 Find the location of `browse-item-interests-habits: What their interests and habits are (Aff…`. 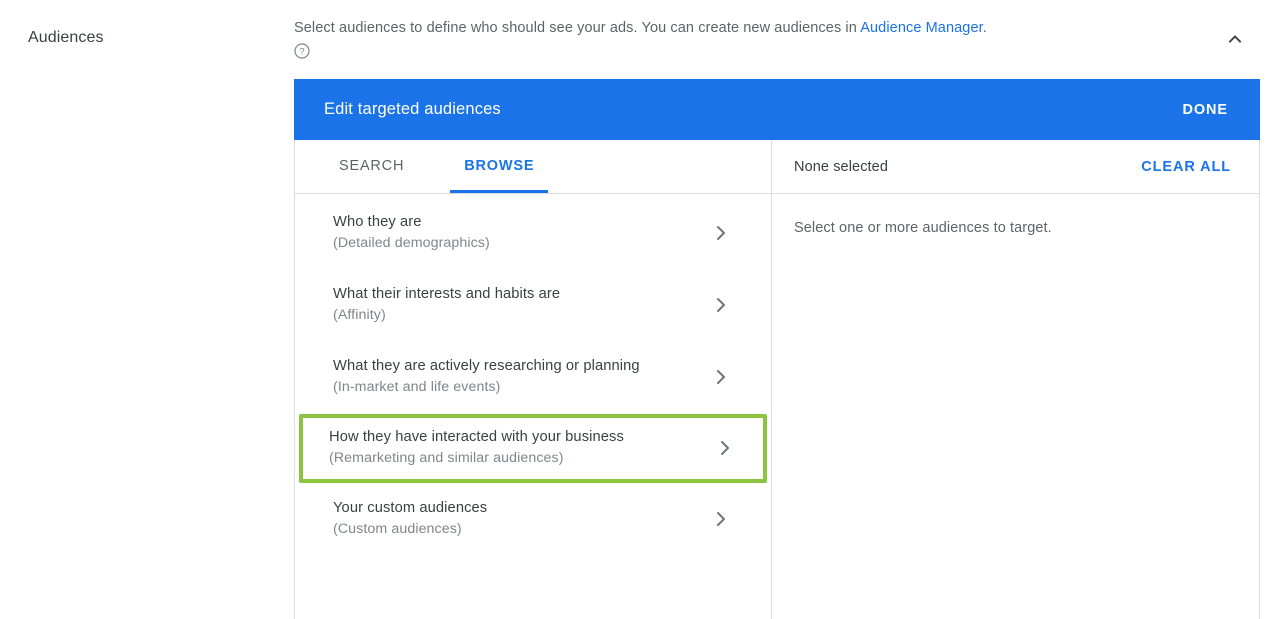

browse-item-interests-habits: What their interests and habits are (Aff… is located at coordinates (533, 305).